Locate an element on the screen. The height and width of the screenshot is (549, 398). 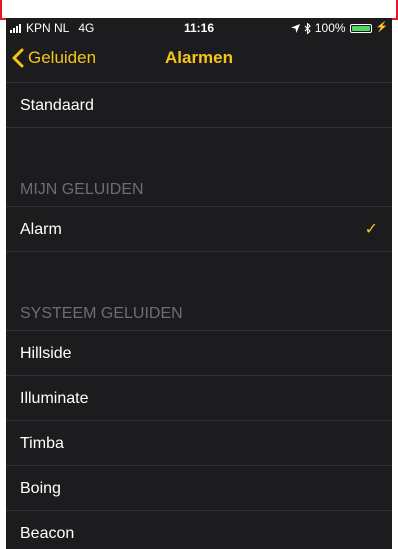
battery-percent: 100% is located at coordinates (330, 28).